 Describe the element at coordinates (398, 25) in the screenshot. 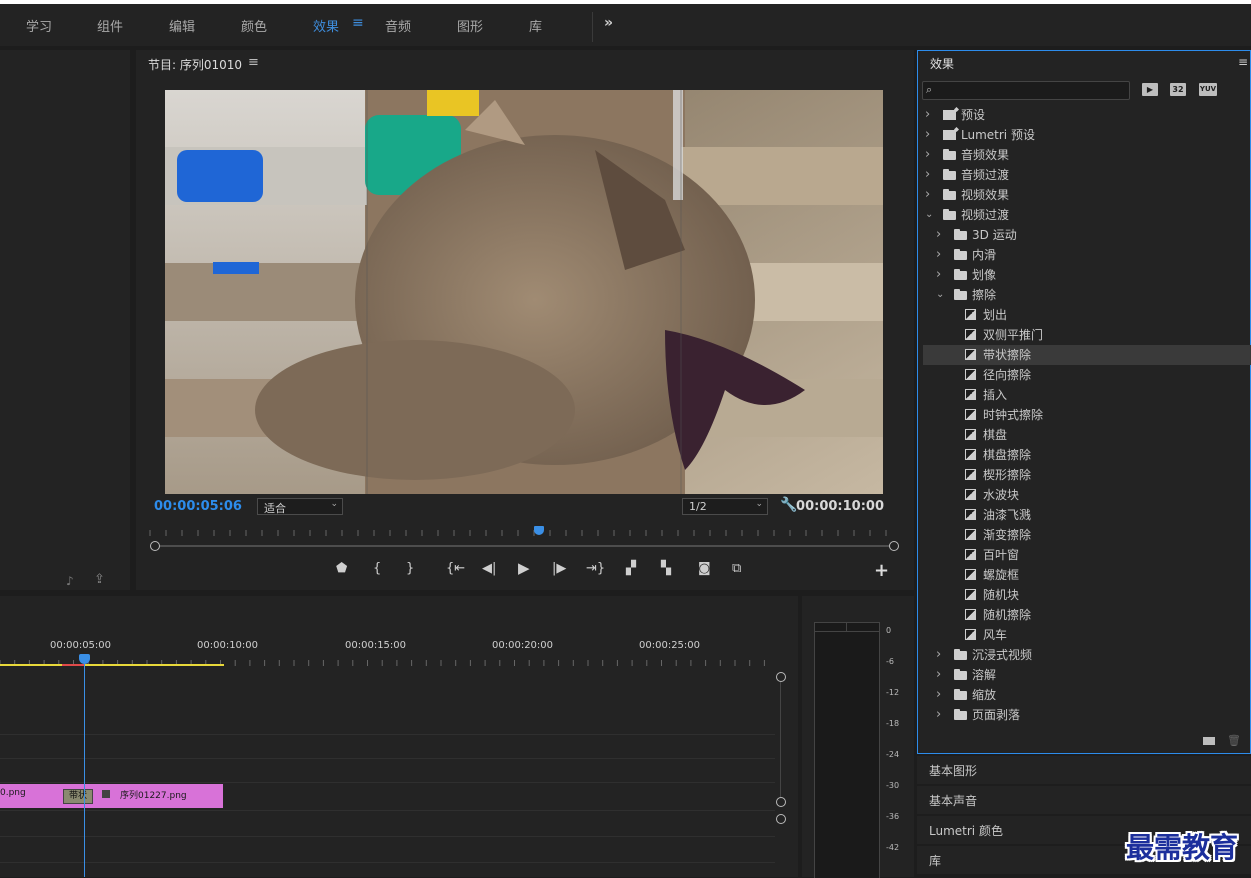

I see `workspace-tab: 音频` at that location.